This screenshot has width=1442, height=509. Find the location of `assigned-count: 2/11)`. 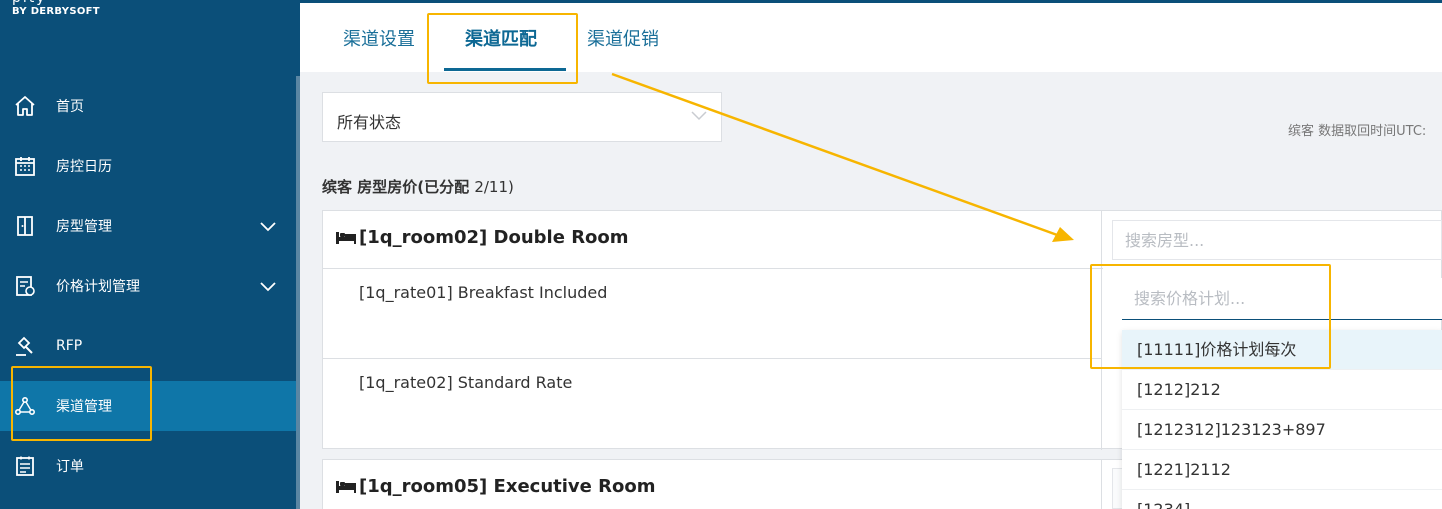

assigned-count: 2/11) is located at coordinates (494, 187).